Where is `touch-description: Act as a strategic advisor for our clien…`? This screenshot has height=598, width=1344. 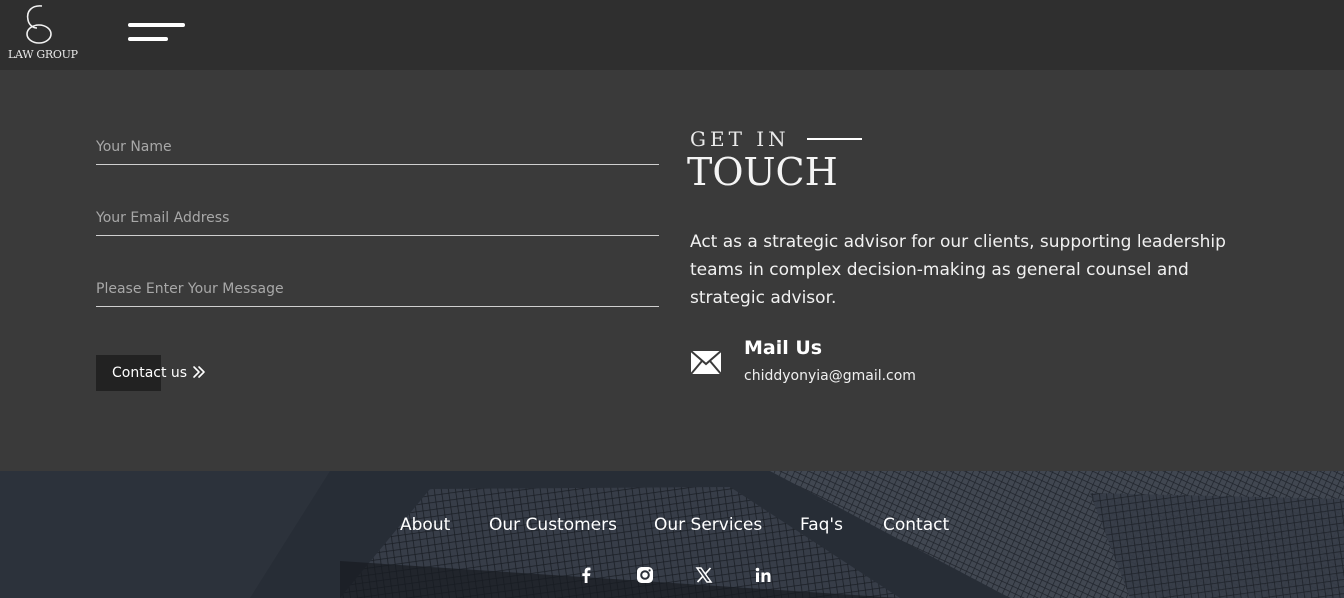
touch-description: Act as a strategic advisor for our clien… is located at coordinates (958, 270).